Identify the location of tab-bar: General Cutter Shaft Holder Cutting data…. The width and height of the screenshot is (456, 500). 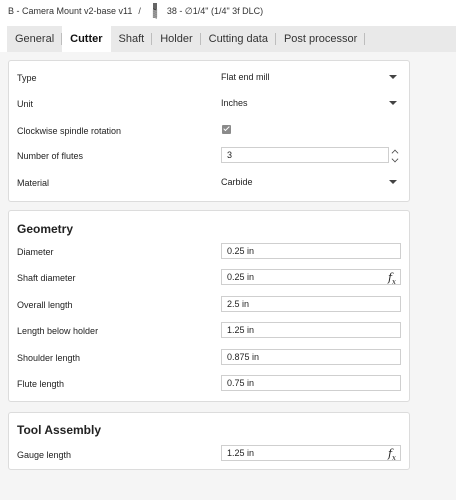
(231, 39).